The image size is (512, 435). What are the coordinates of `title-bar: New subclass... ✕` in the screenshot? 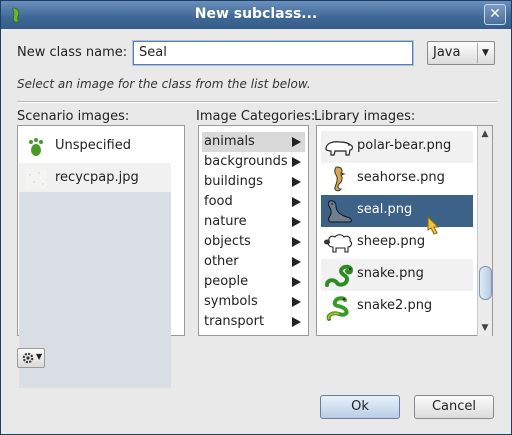 It's located at (256, 15).